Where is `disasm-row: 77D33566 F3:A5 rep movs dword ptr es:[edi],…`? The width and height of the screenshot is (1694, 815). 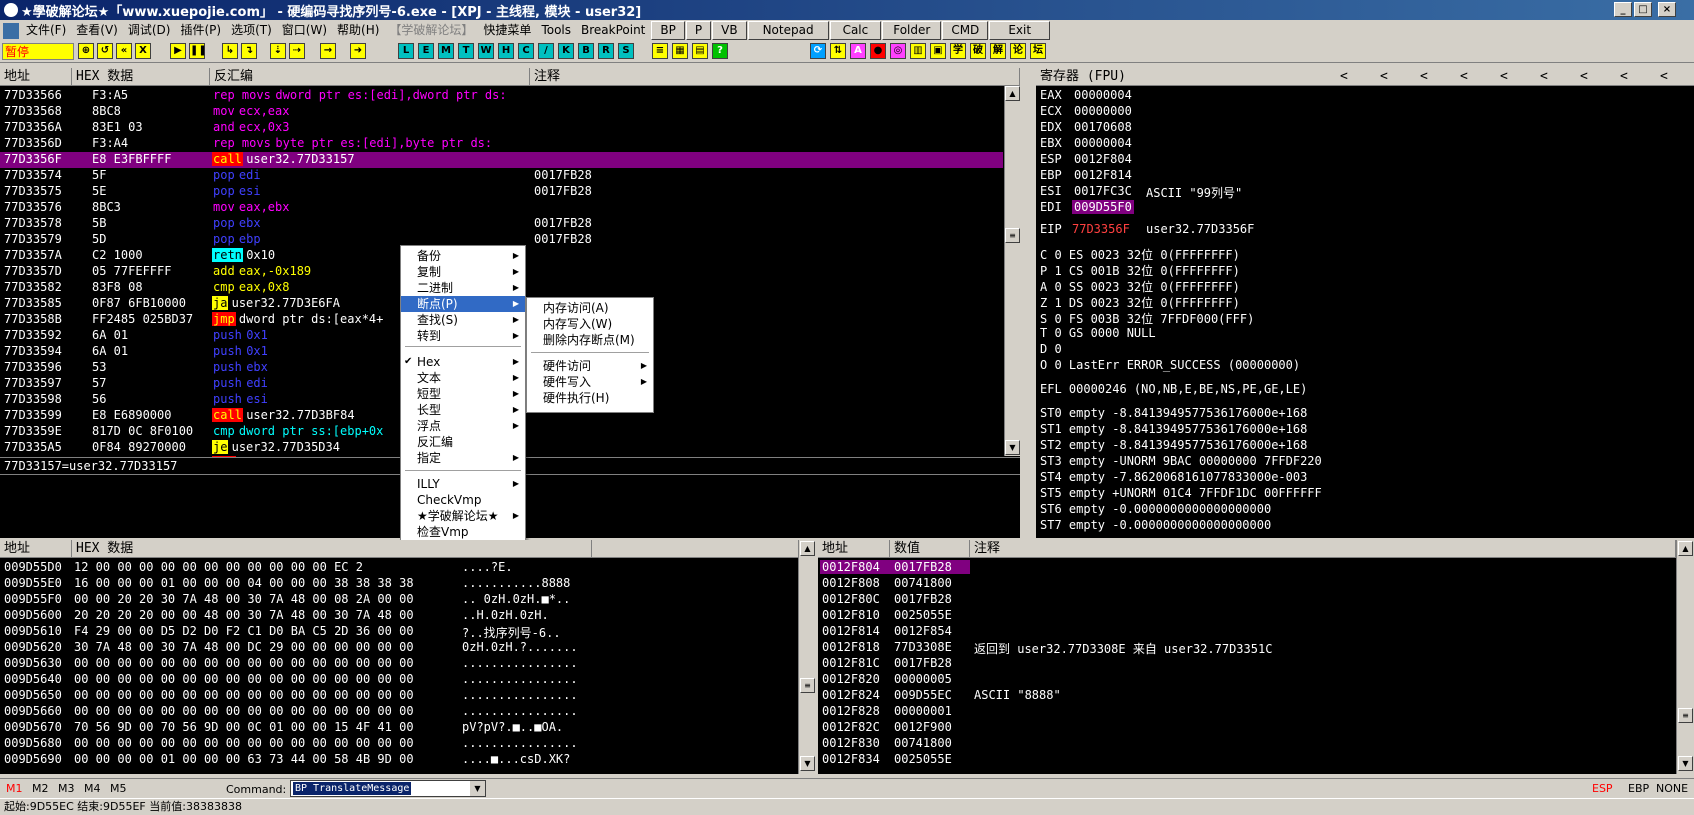 disasm-row: 77D33566 F3:A5 rep movs dword ptr es:[edi],… is located at coordinates (501, 96).